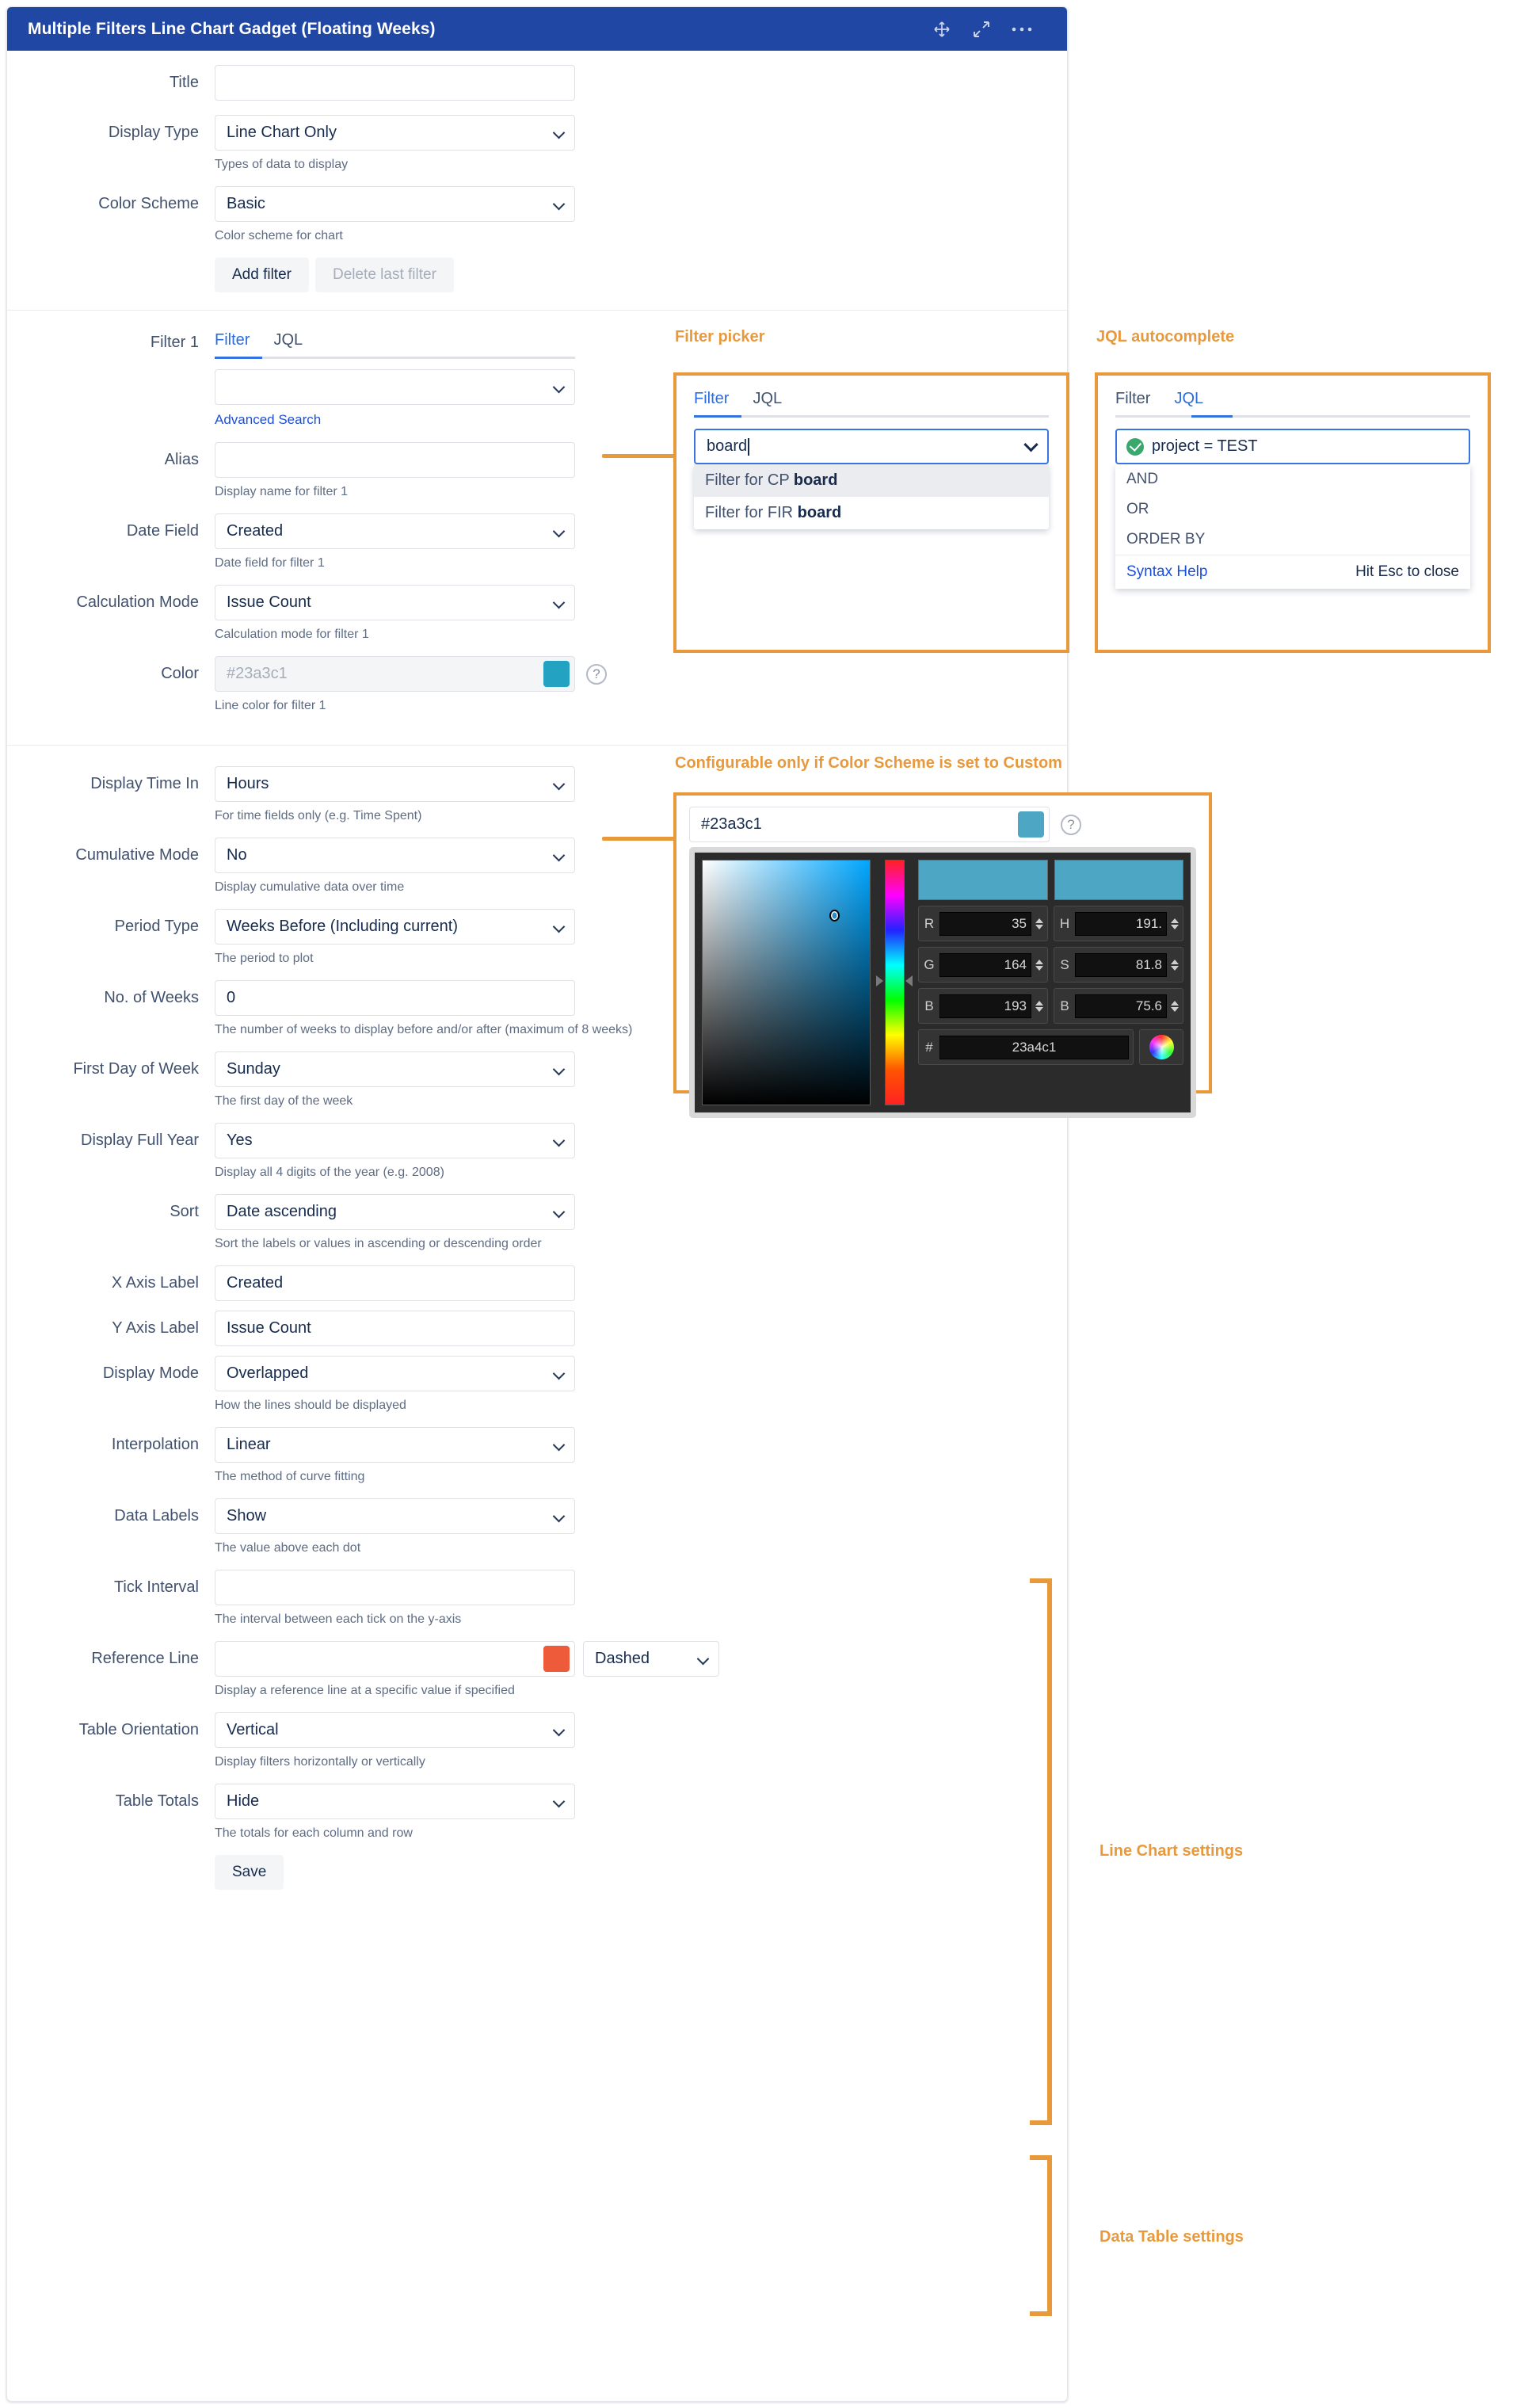 This screenshot has height=2408, width=1513. What do you see at coordinates (155, 1444) in the screenshot?
I see `label-interpolation: Interpolation` at bounding box center [155, 1444].